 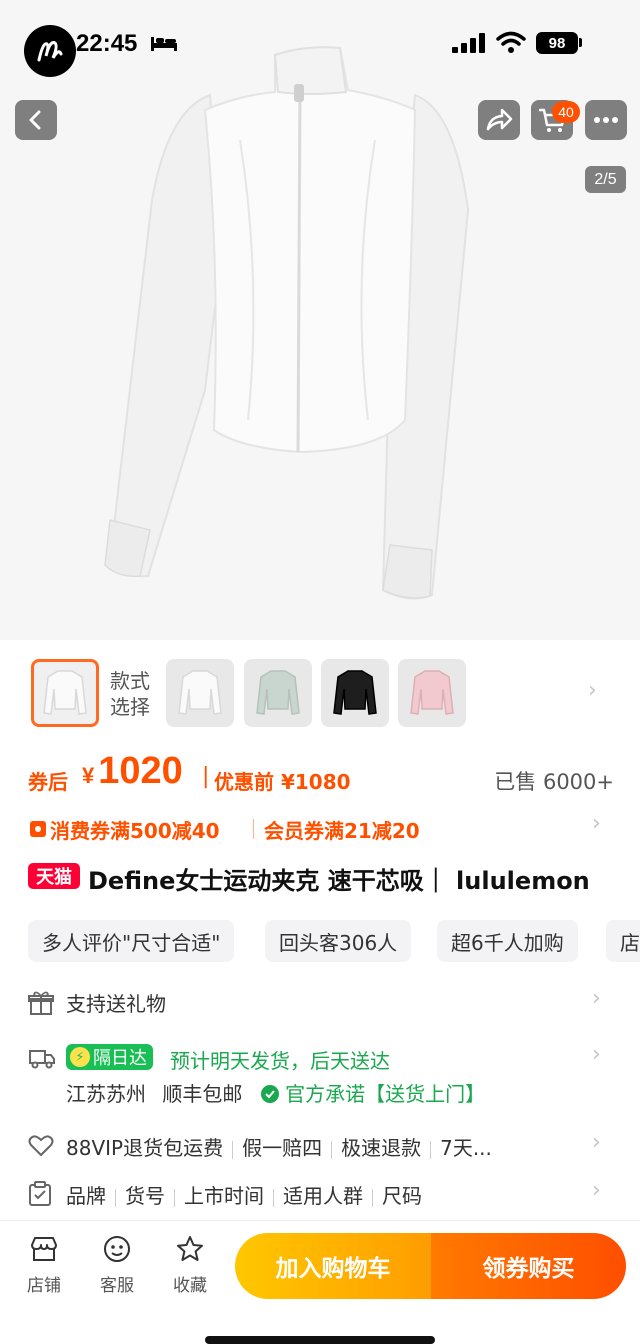 What do you see at coordinates (44, 1265) in the screenshot?
I see `store-button: 店铺` at bounding box center [44, 1265].